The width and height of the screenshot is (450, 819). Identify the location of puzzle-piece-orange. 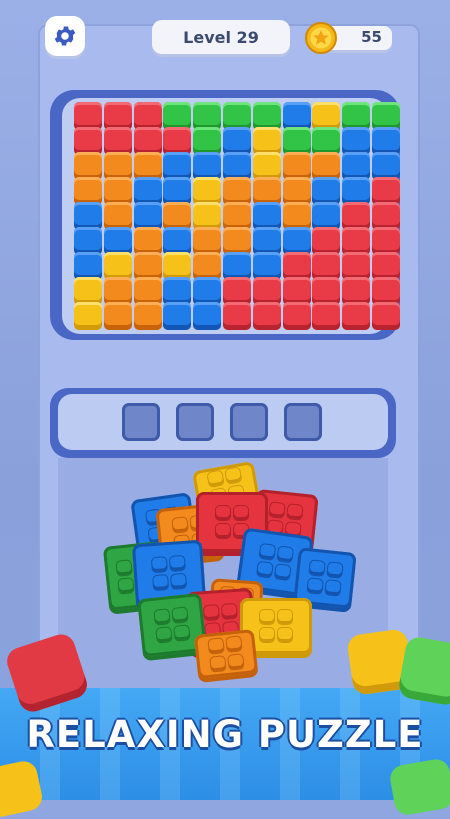
(226, 654).